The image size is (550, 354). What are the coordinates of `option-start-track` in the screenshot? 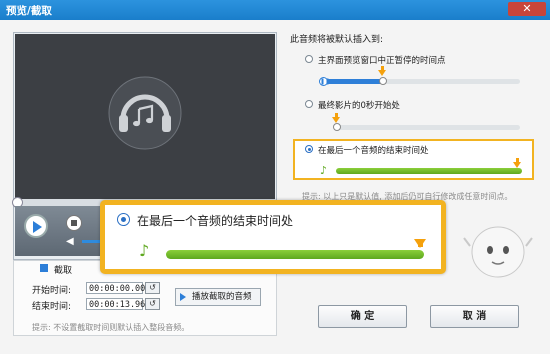 It's located at (428, 127).